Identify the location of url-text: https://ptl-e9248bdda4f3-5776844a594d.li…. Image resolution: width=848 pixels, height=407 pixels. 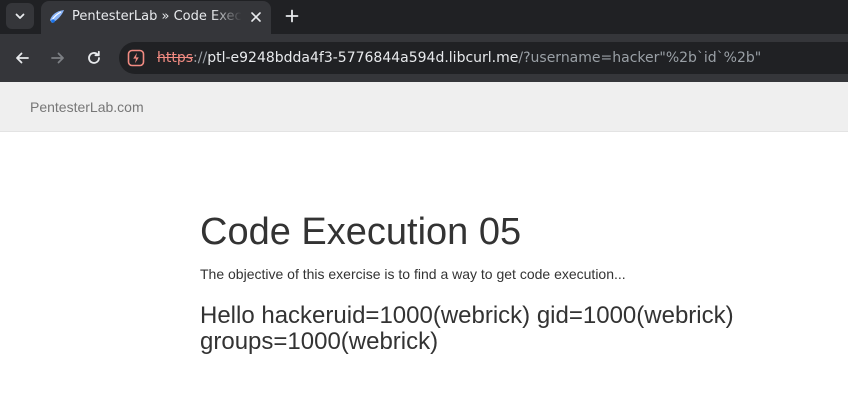
(459, 58).